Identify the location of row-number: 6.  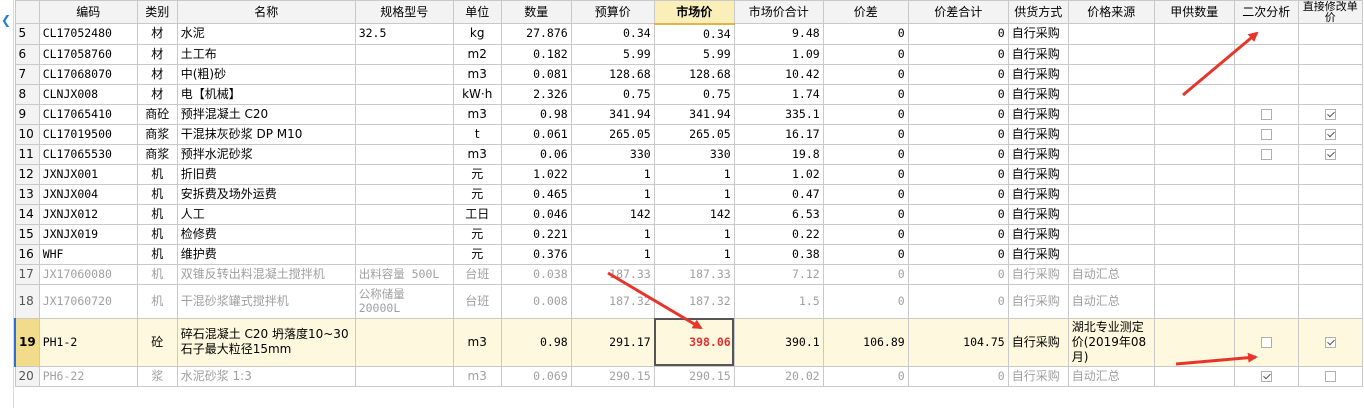
(27, 54).